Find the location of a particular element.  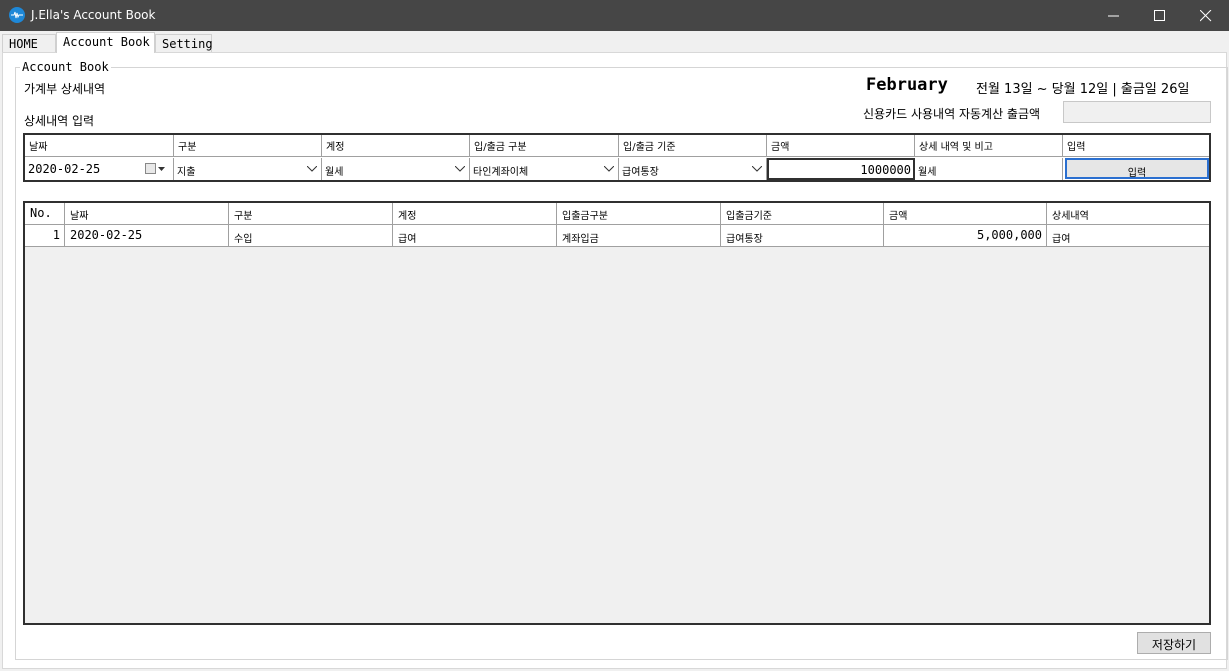

method-select: 타인계좌이체 is located at coordinates (544, 169).